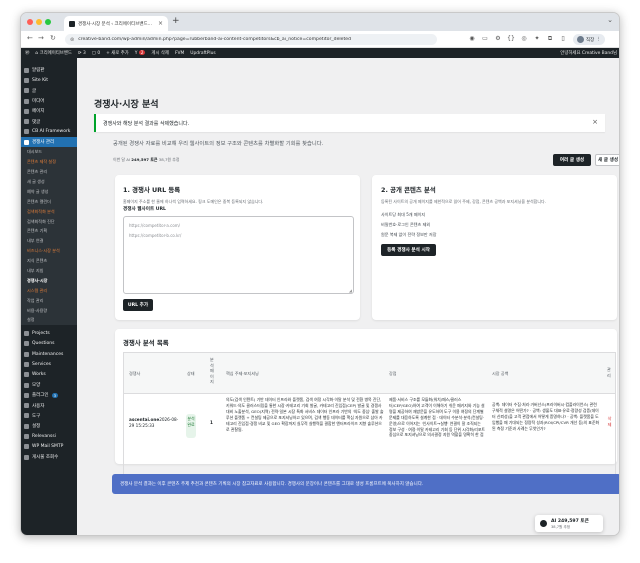 The width and height of the screenshot is (640, 563). I want to click on sidebar-item: 설정, so click(49, 426).